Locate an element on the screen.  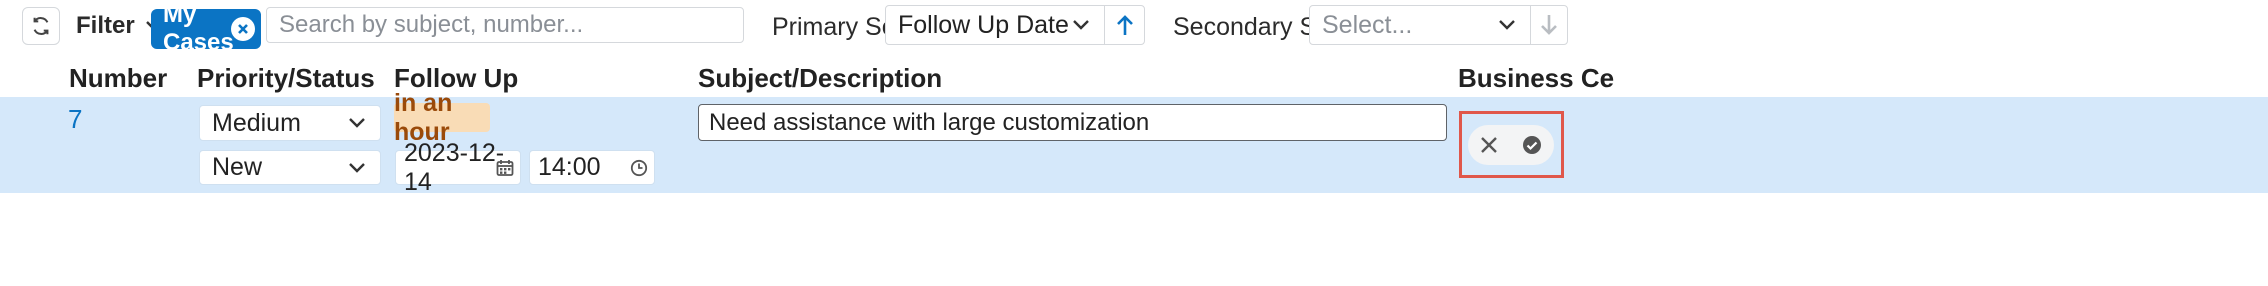
check-icon is located at coordinates (1532, 145).